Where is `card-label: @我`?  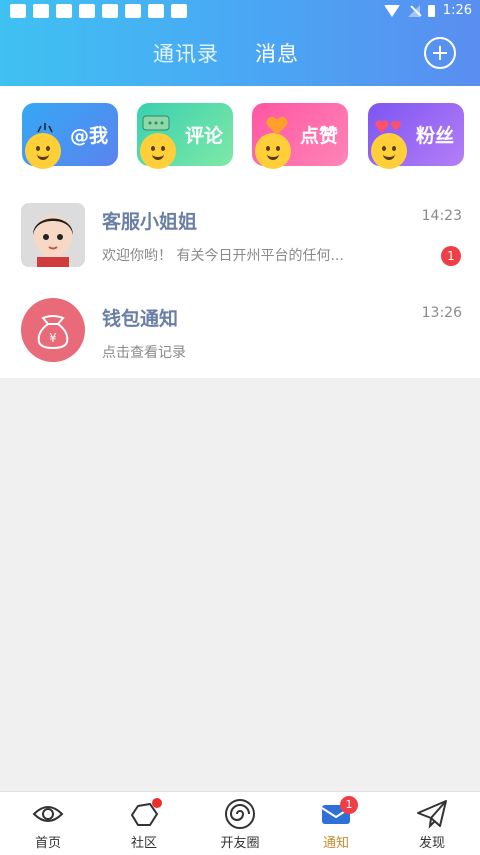 card-label: @我 is located at coordinates (88, 136).